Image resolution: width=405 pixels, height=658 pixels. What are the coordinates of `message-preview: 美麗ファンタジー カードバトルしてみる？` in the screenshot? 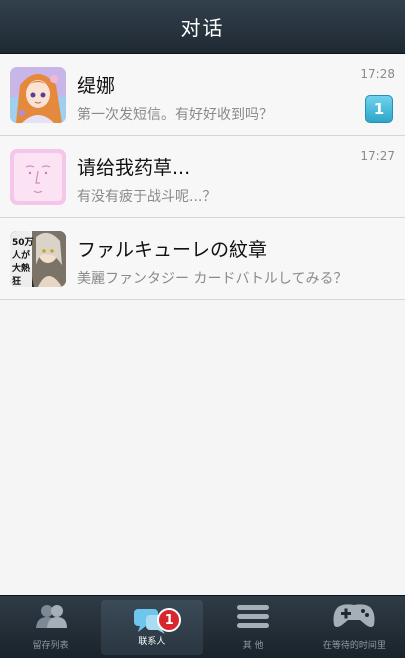 It's located at (211, 279).